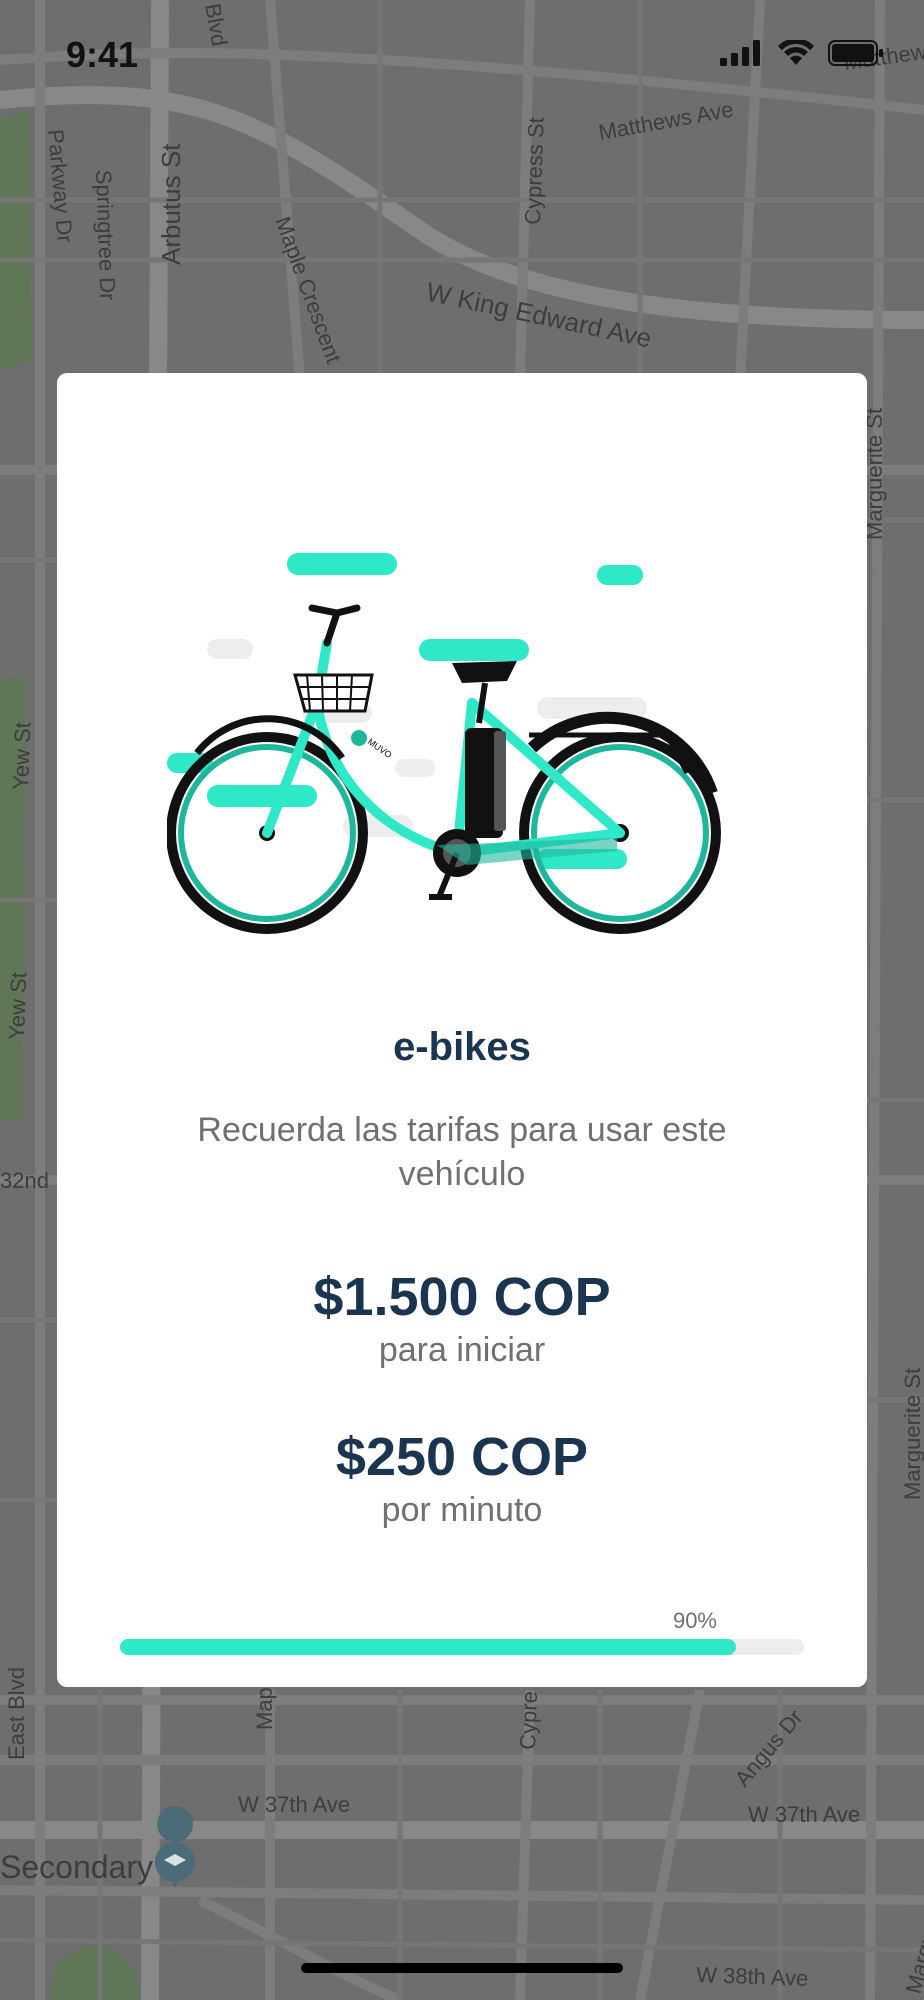 The height and width of the screenshot is (2000, 924). What do you see at coordinates (171, 204) in the screenshot?
I see `map-label: Arbutus St` at bounding box center [171, 204].